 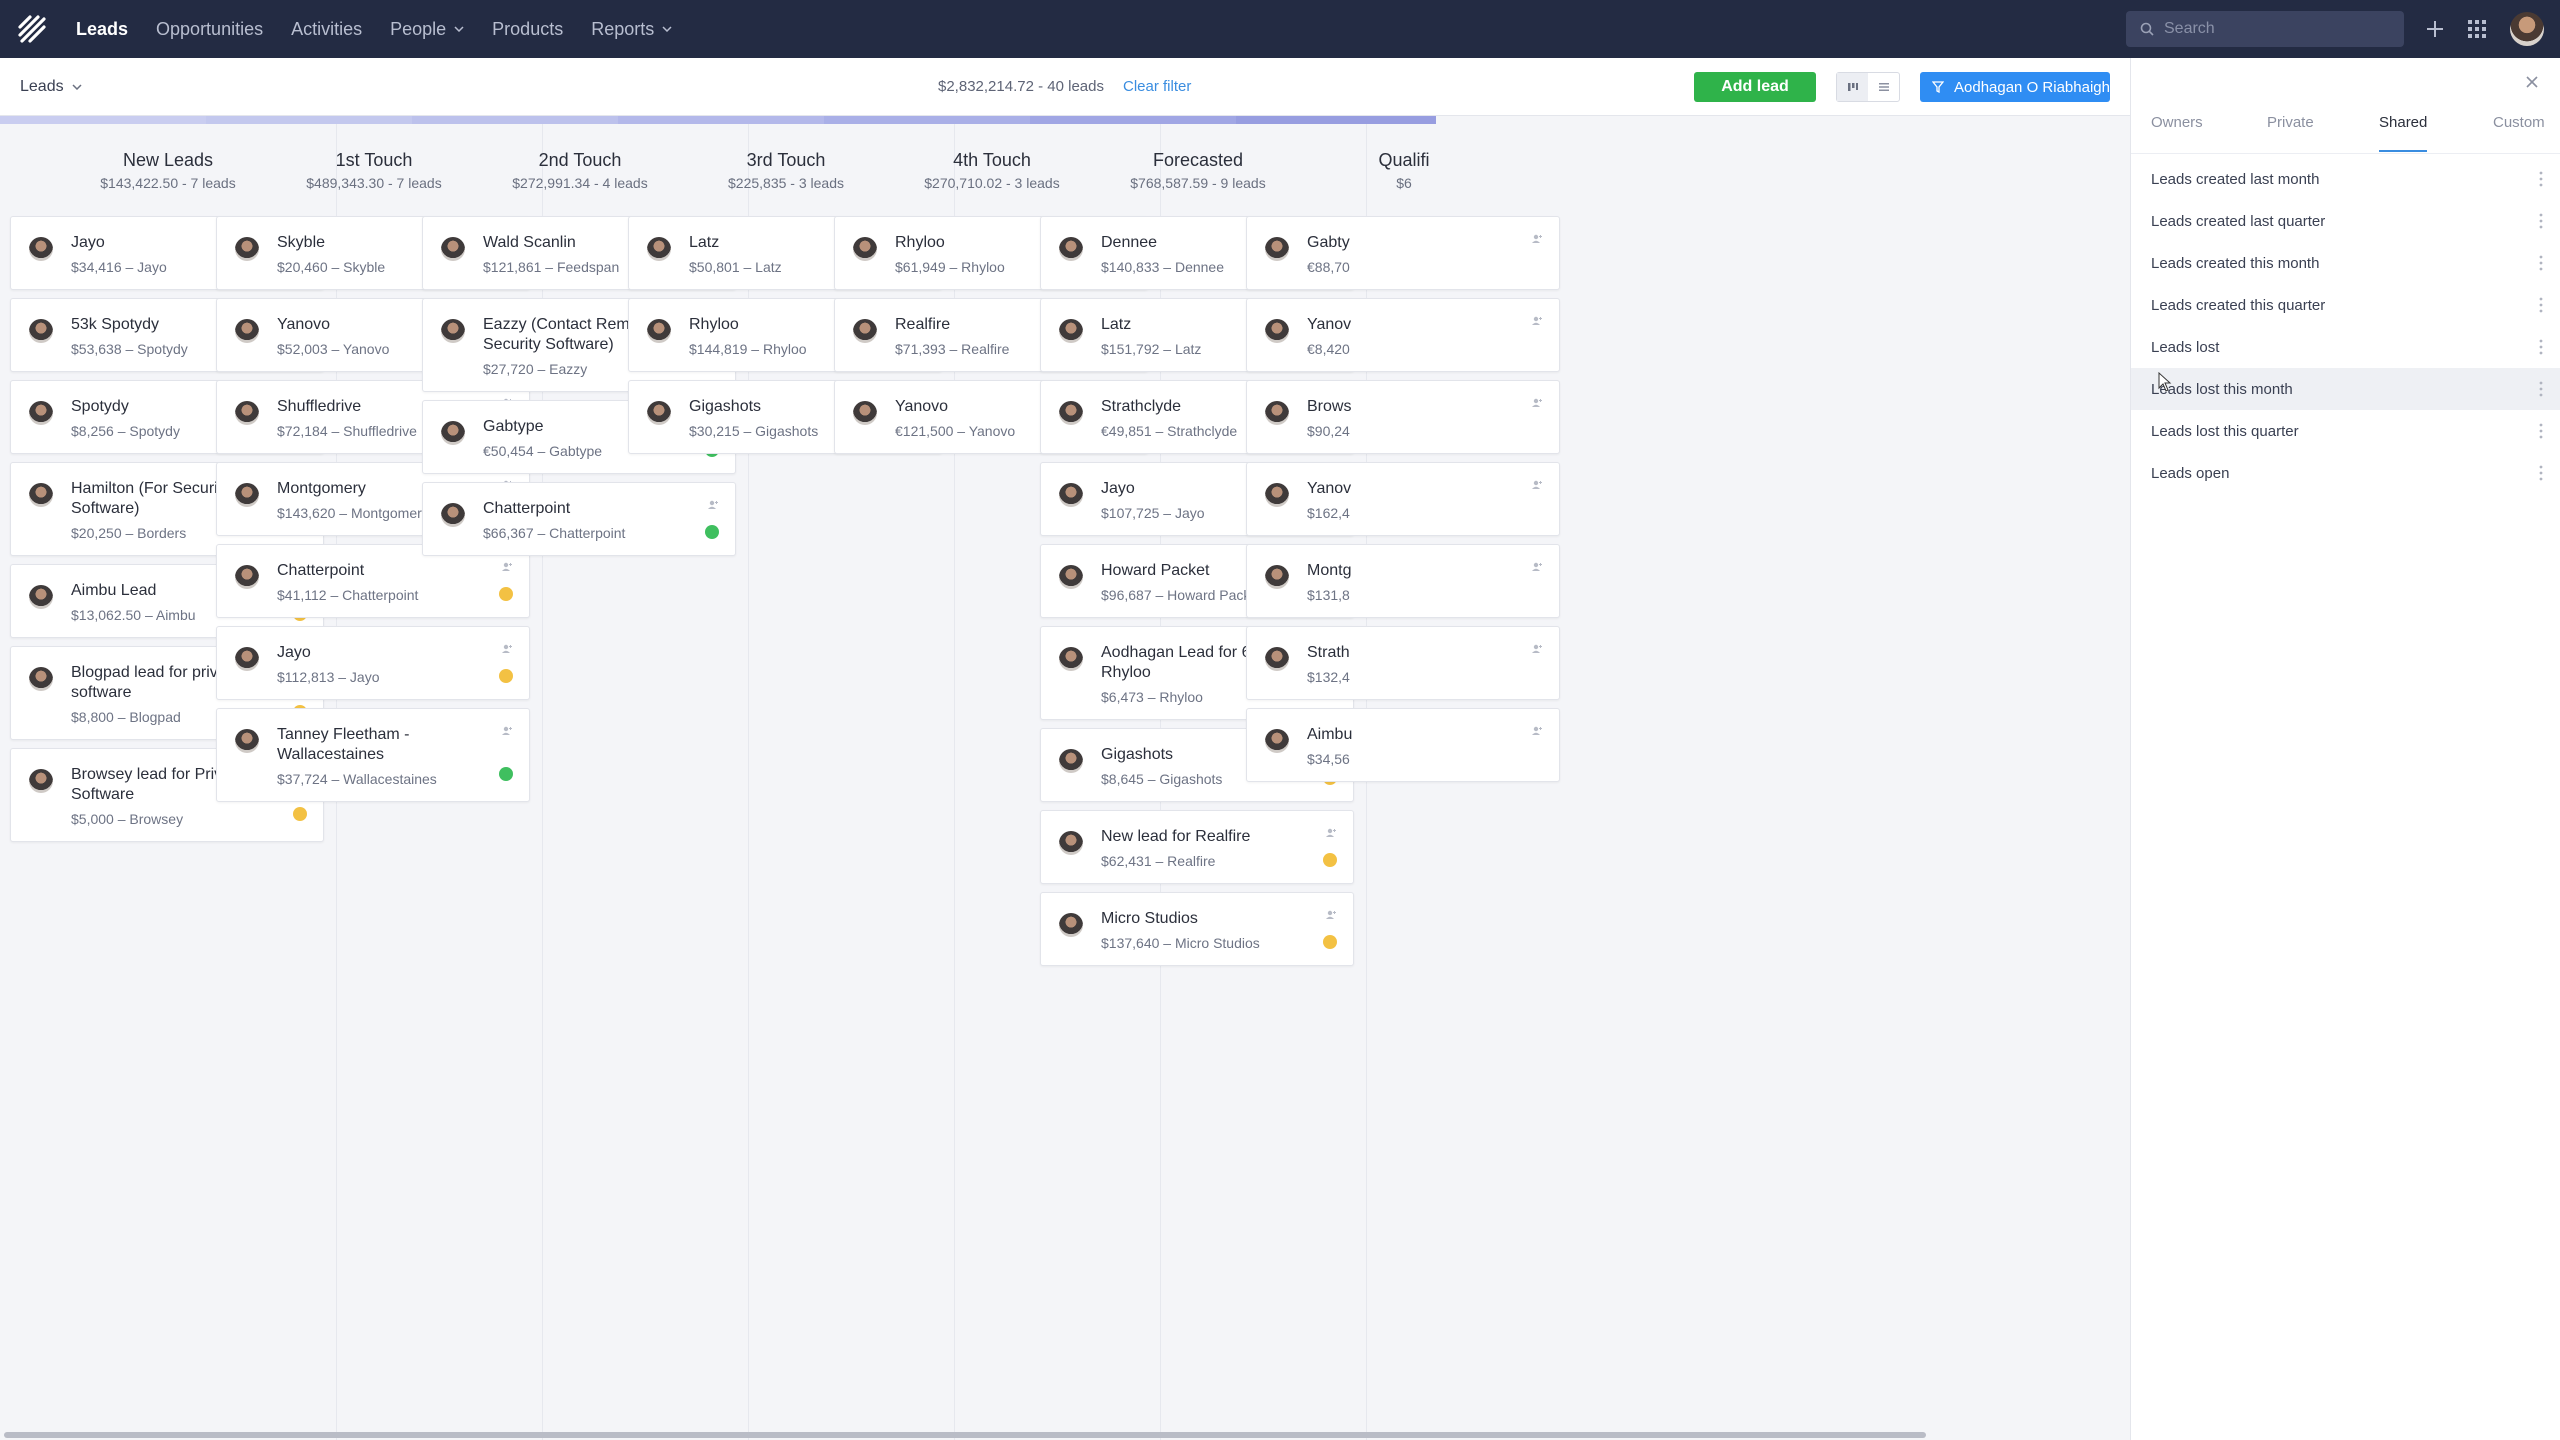 I want to click on lead-value: $132,4, so click(x=1328, y=677).